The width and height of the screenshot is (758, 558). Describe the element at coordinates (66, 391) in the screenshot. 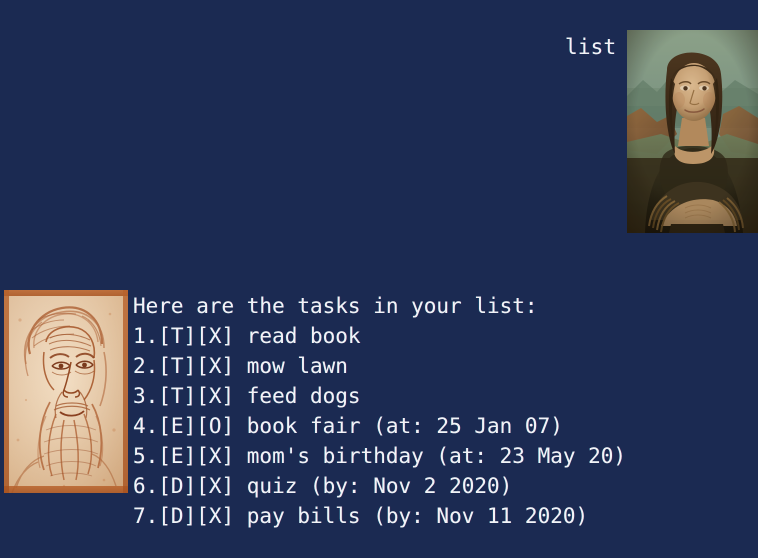

I see `self-portrait-image` at that location.